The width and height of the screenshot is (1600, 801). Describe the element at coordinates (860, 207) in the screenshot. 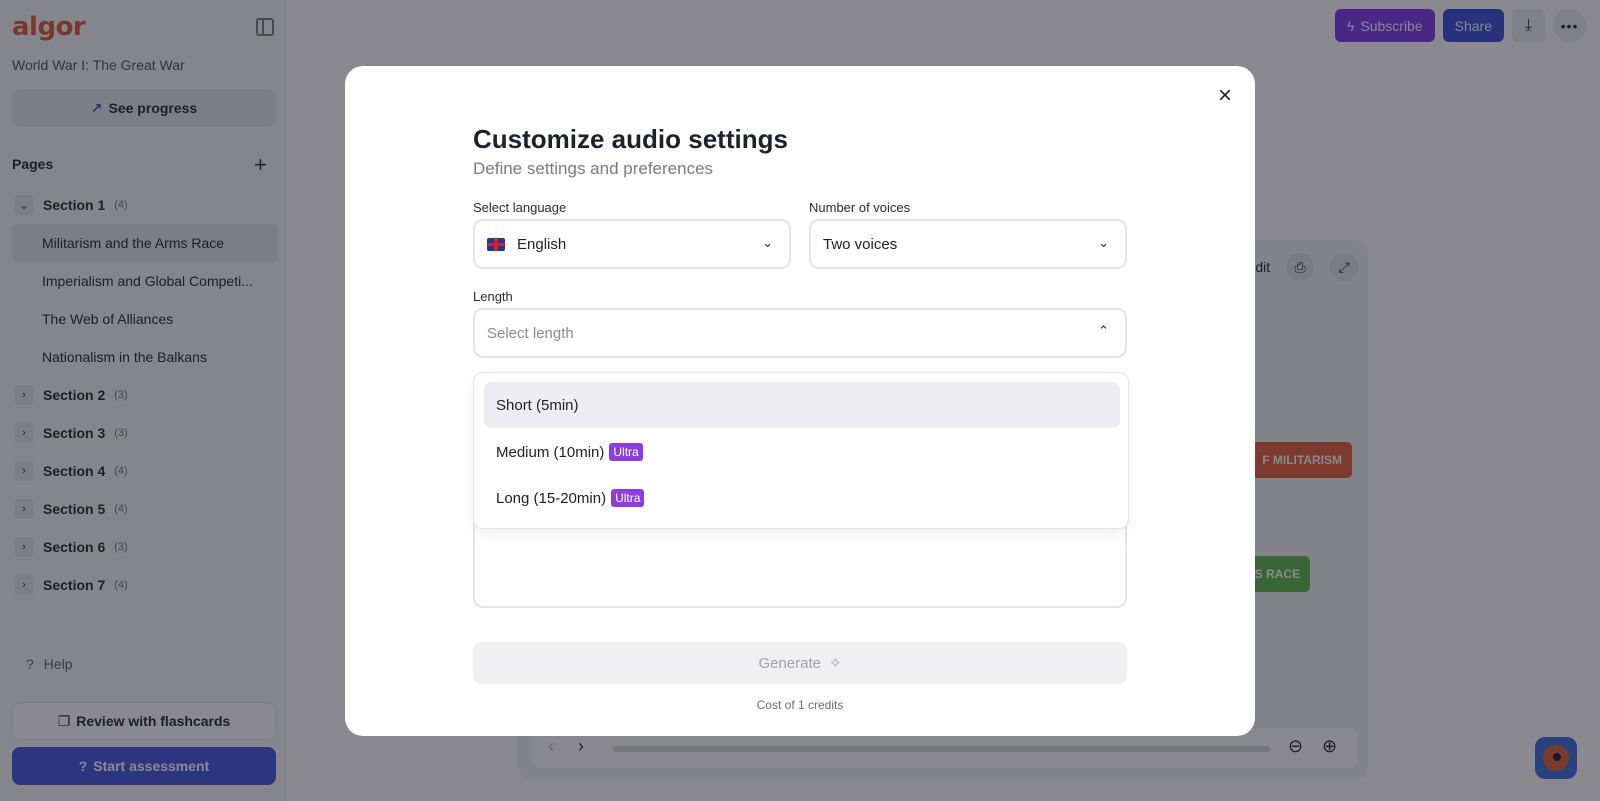

I see `voices-label: Number of voices` at that location.